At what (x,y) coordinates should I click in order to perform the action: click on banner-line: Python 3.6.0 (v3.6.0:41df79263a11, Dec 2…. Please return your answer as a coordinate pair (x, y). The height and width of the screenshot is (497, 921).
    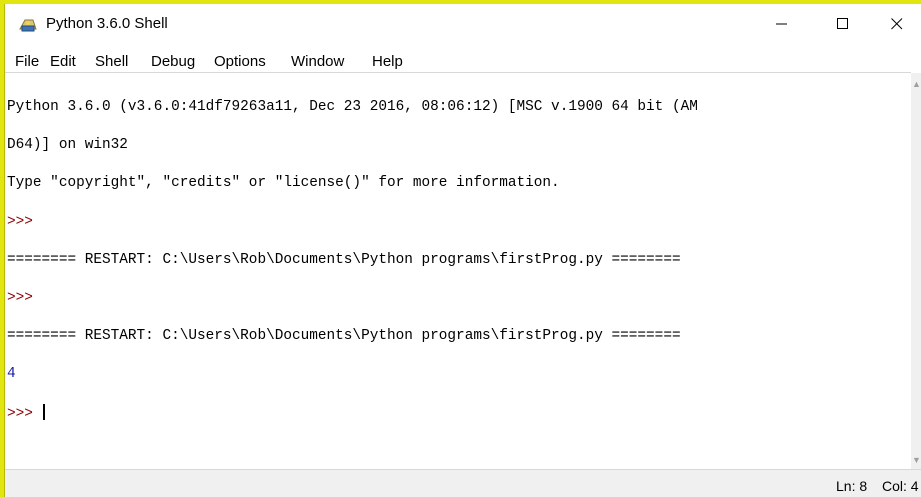
    Looking at the image, I should click on (352, 107).